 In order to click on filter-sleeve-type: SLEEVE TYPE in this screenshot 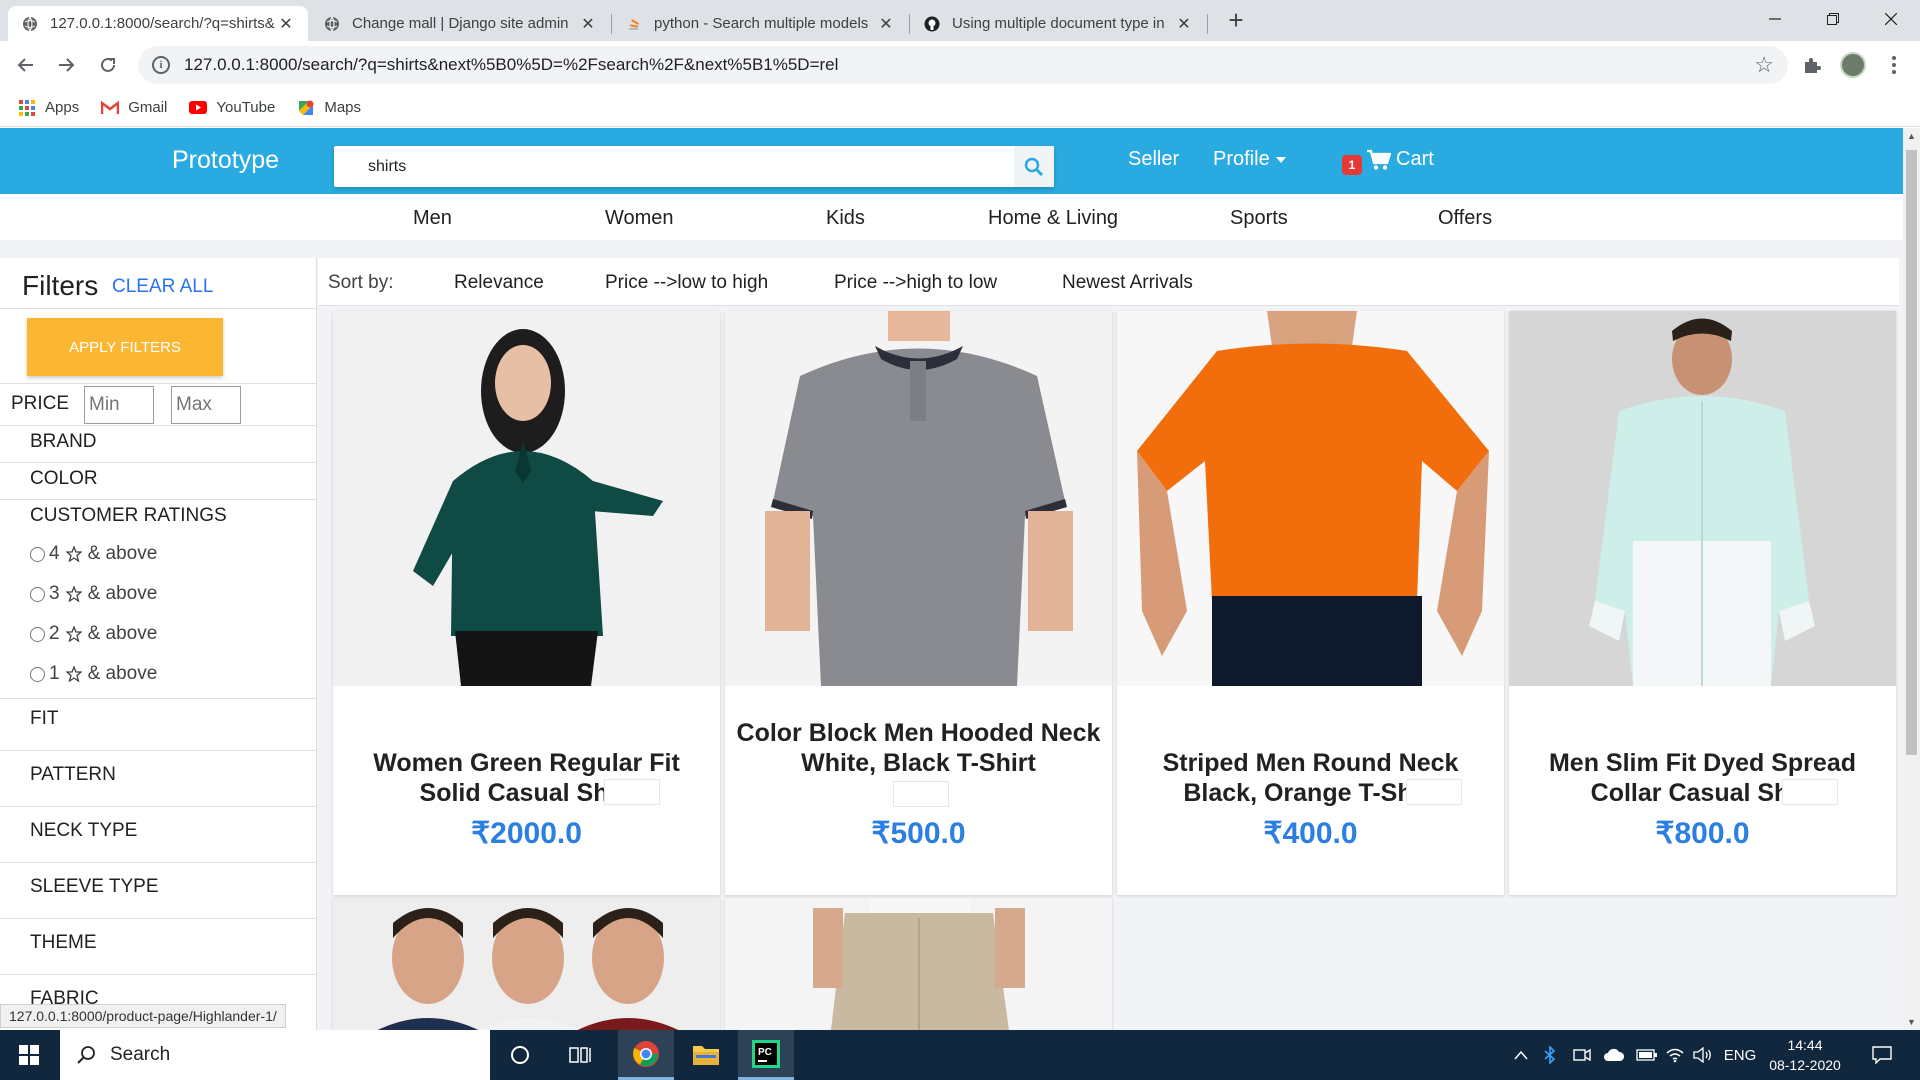, I will do `click(94, 887)`.